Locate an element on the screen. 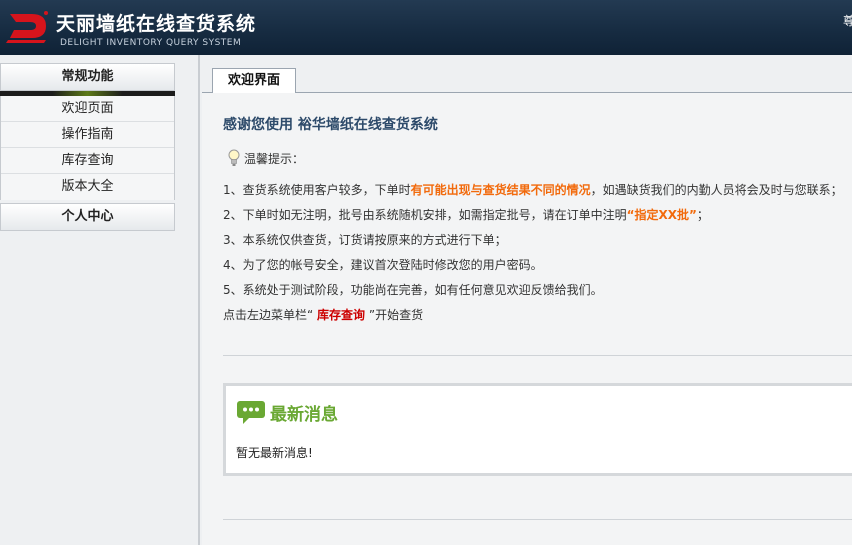  logo-icon is located at coordinates (27, 27).